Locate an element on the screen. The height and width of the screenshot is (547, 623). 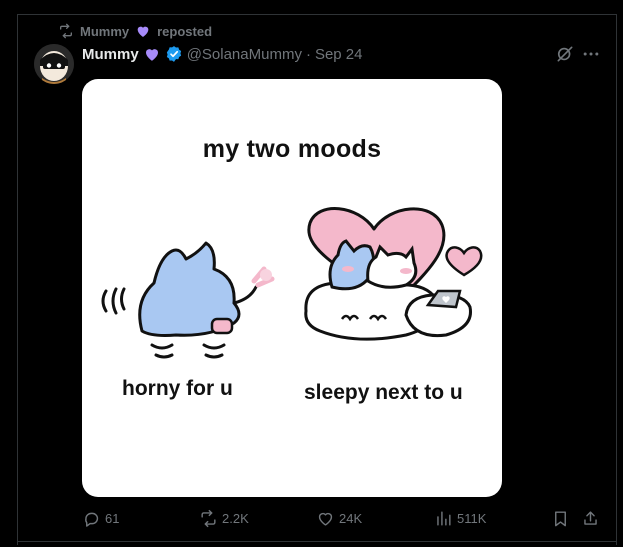
reply-icon is located at coordinates (92, 519).